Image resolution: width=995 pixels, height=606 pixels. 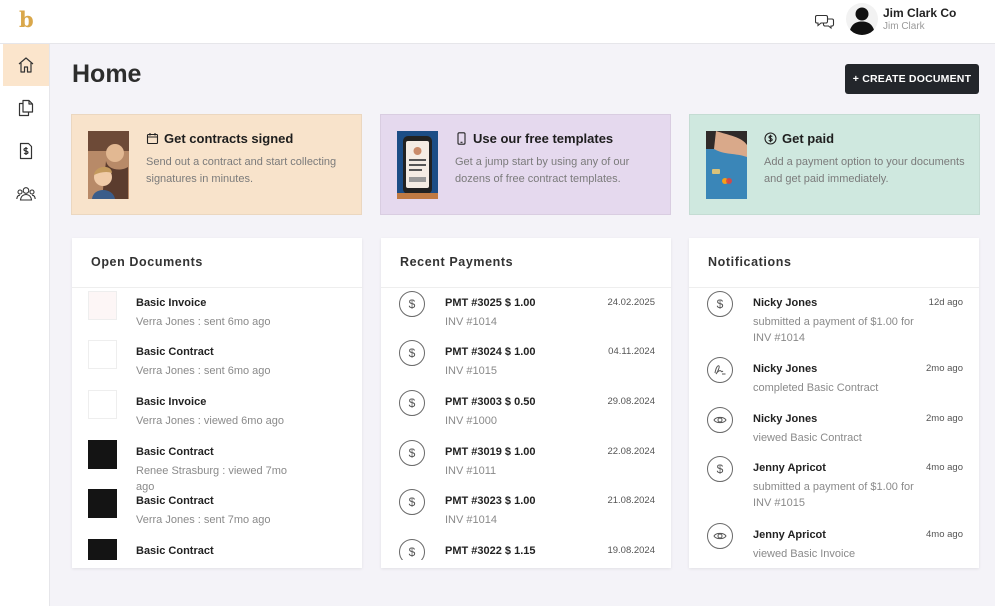 What do you see at coordinates (490, 501) in the screenshot?
I see `payment-title: PMT #3023 $ 1.00` at bounding box center [490, 501].